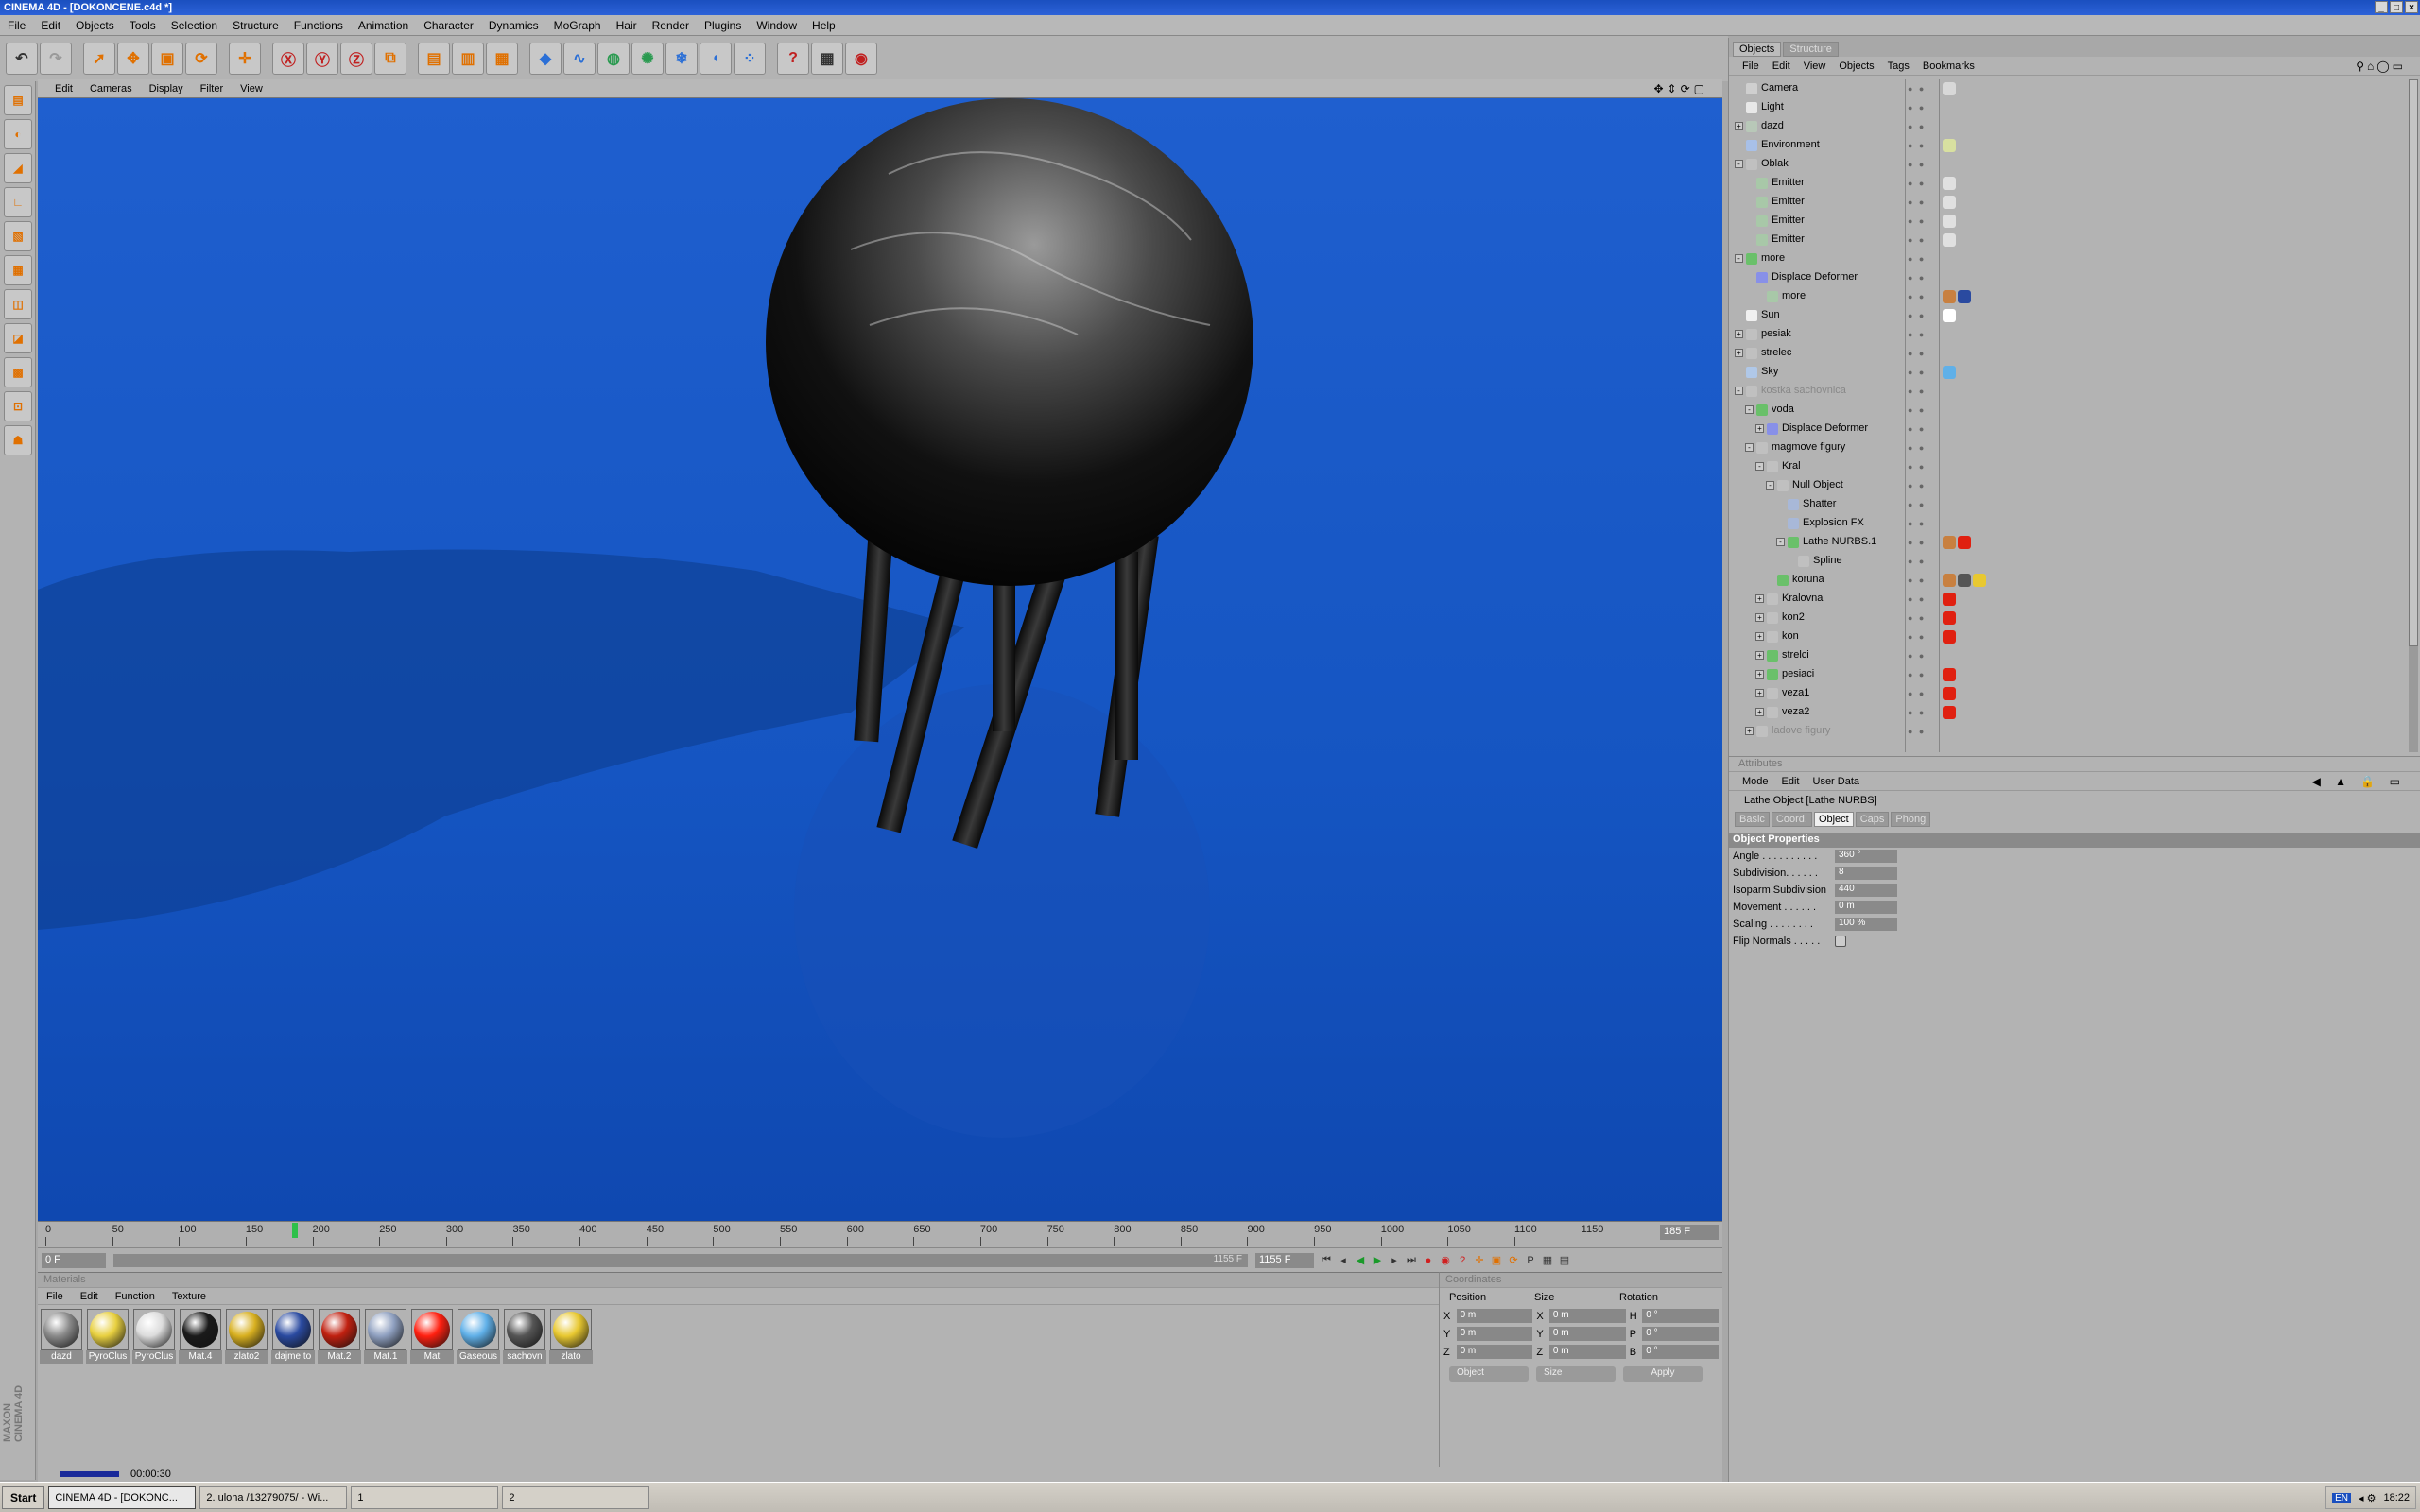  Describe the element at coordinates (723, 25) in the screenshot. I see `menu-plugins: Plugins` at that location.